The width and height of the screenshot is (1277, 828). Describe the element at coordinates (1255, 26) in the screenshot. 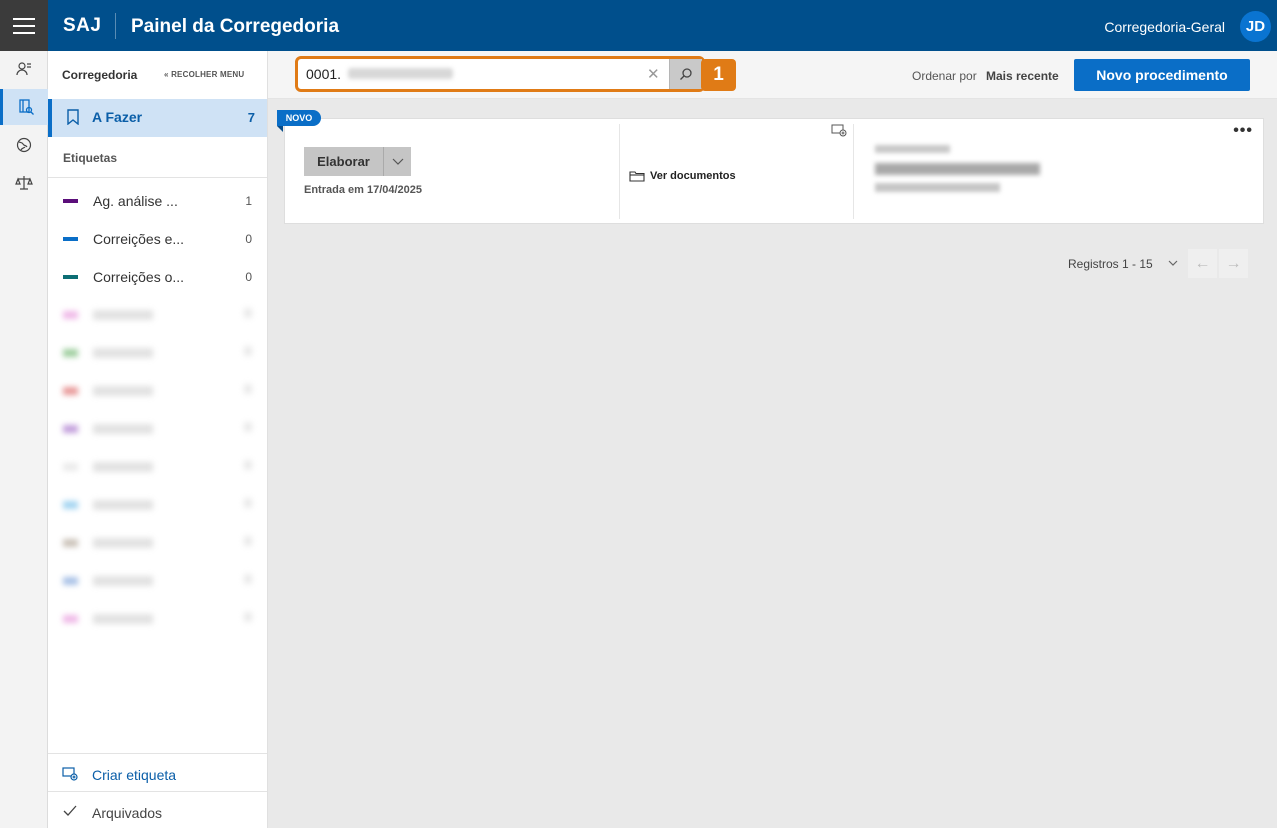

I see `avatar: JD` at that location.